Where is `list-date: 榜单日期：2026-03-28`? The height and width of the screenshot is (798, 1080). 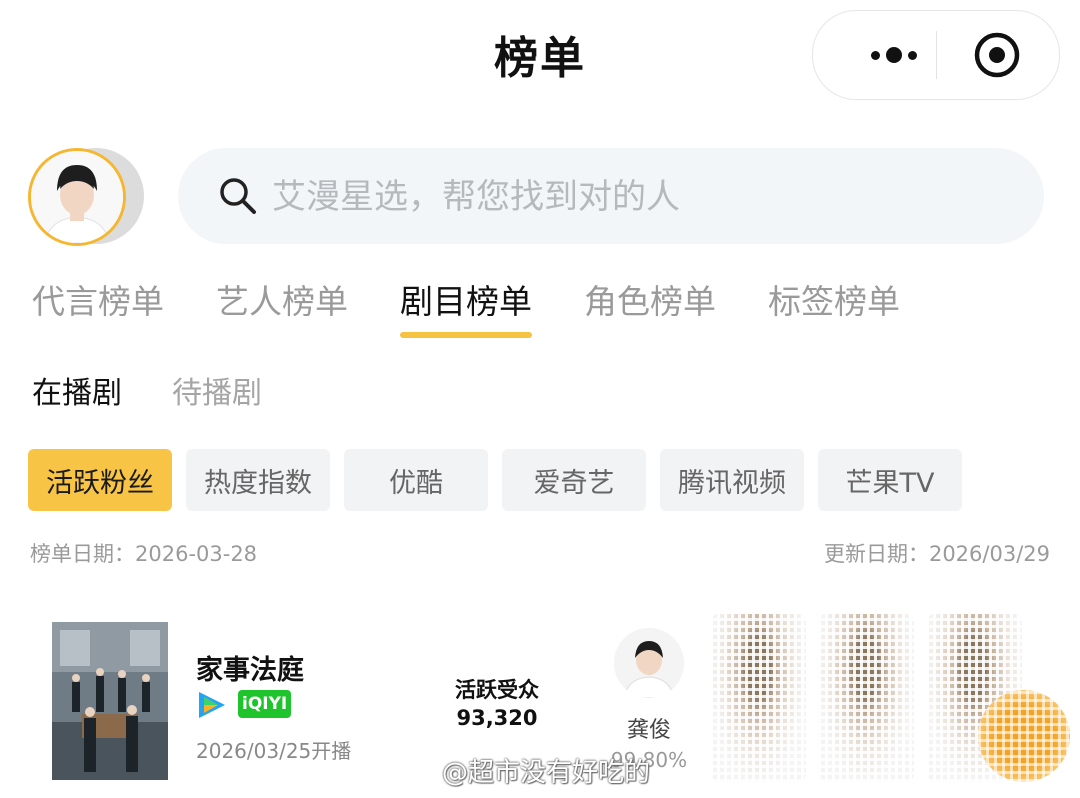 list-date: 榜单日期：2026-03-28 is located at coordinates (144, 554).